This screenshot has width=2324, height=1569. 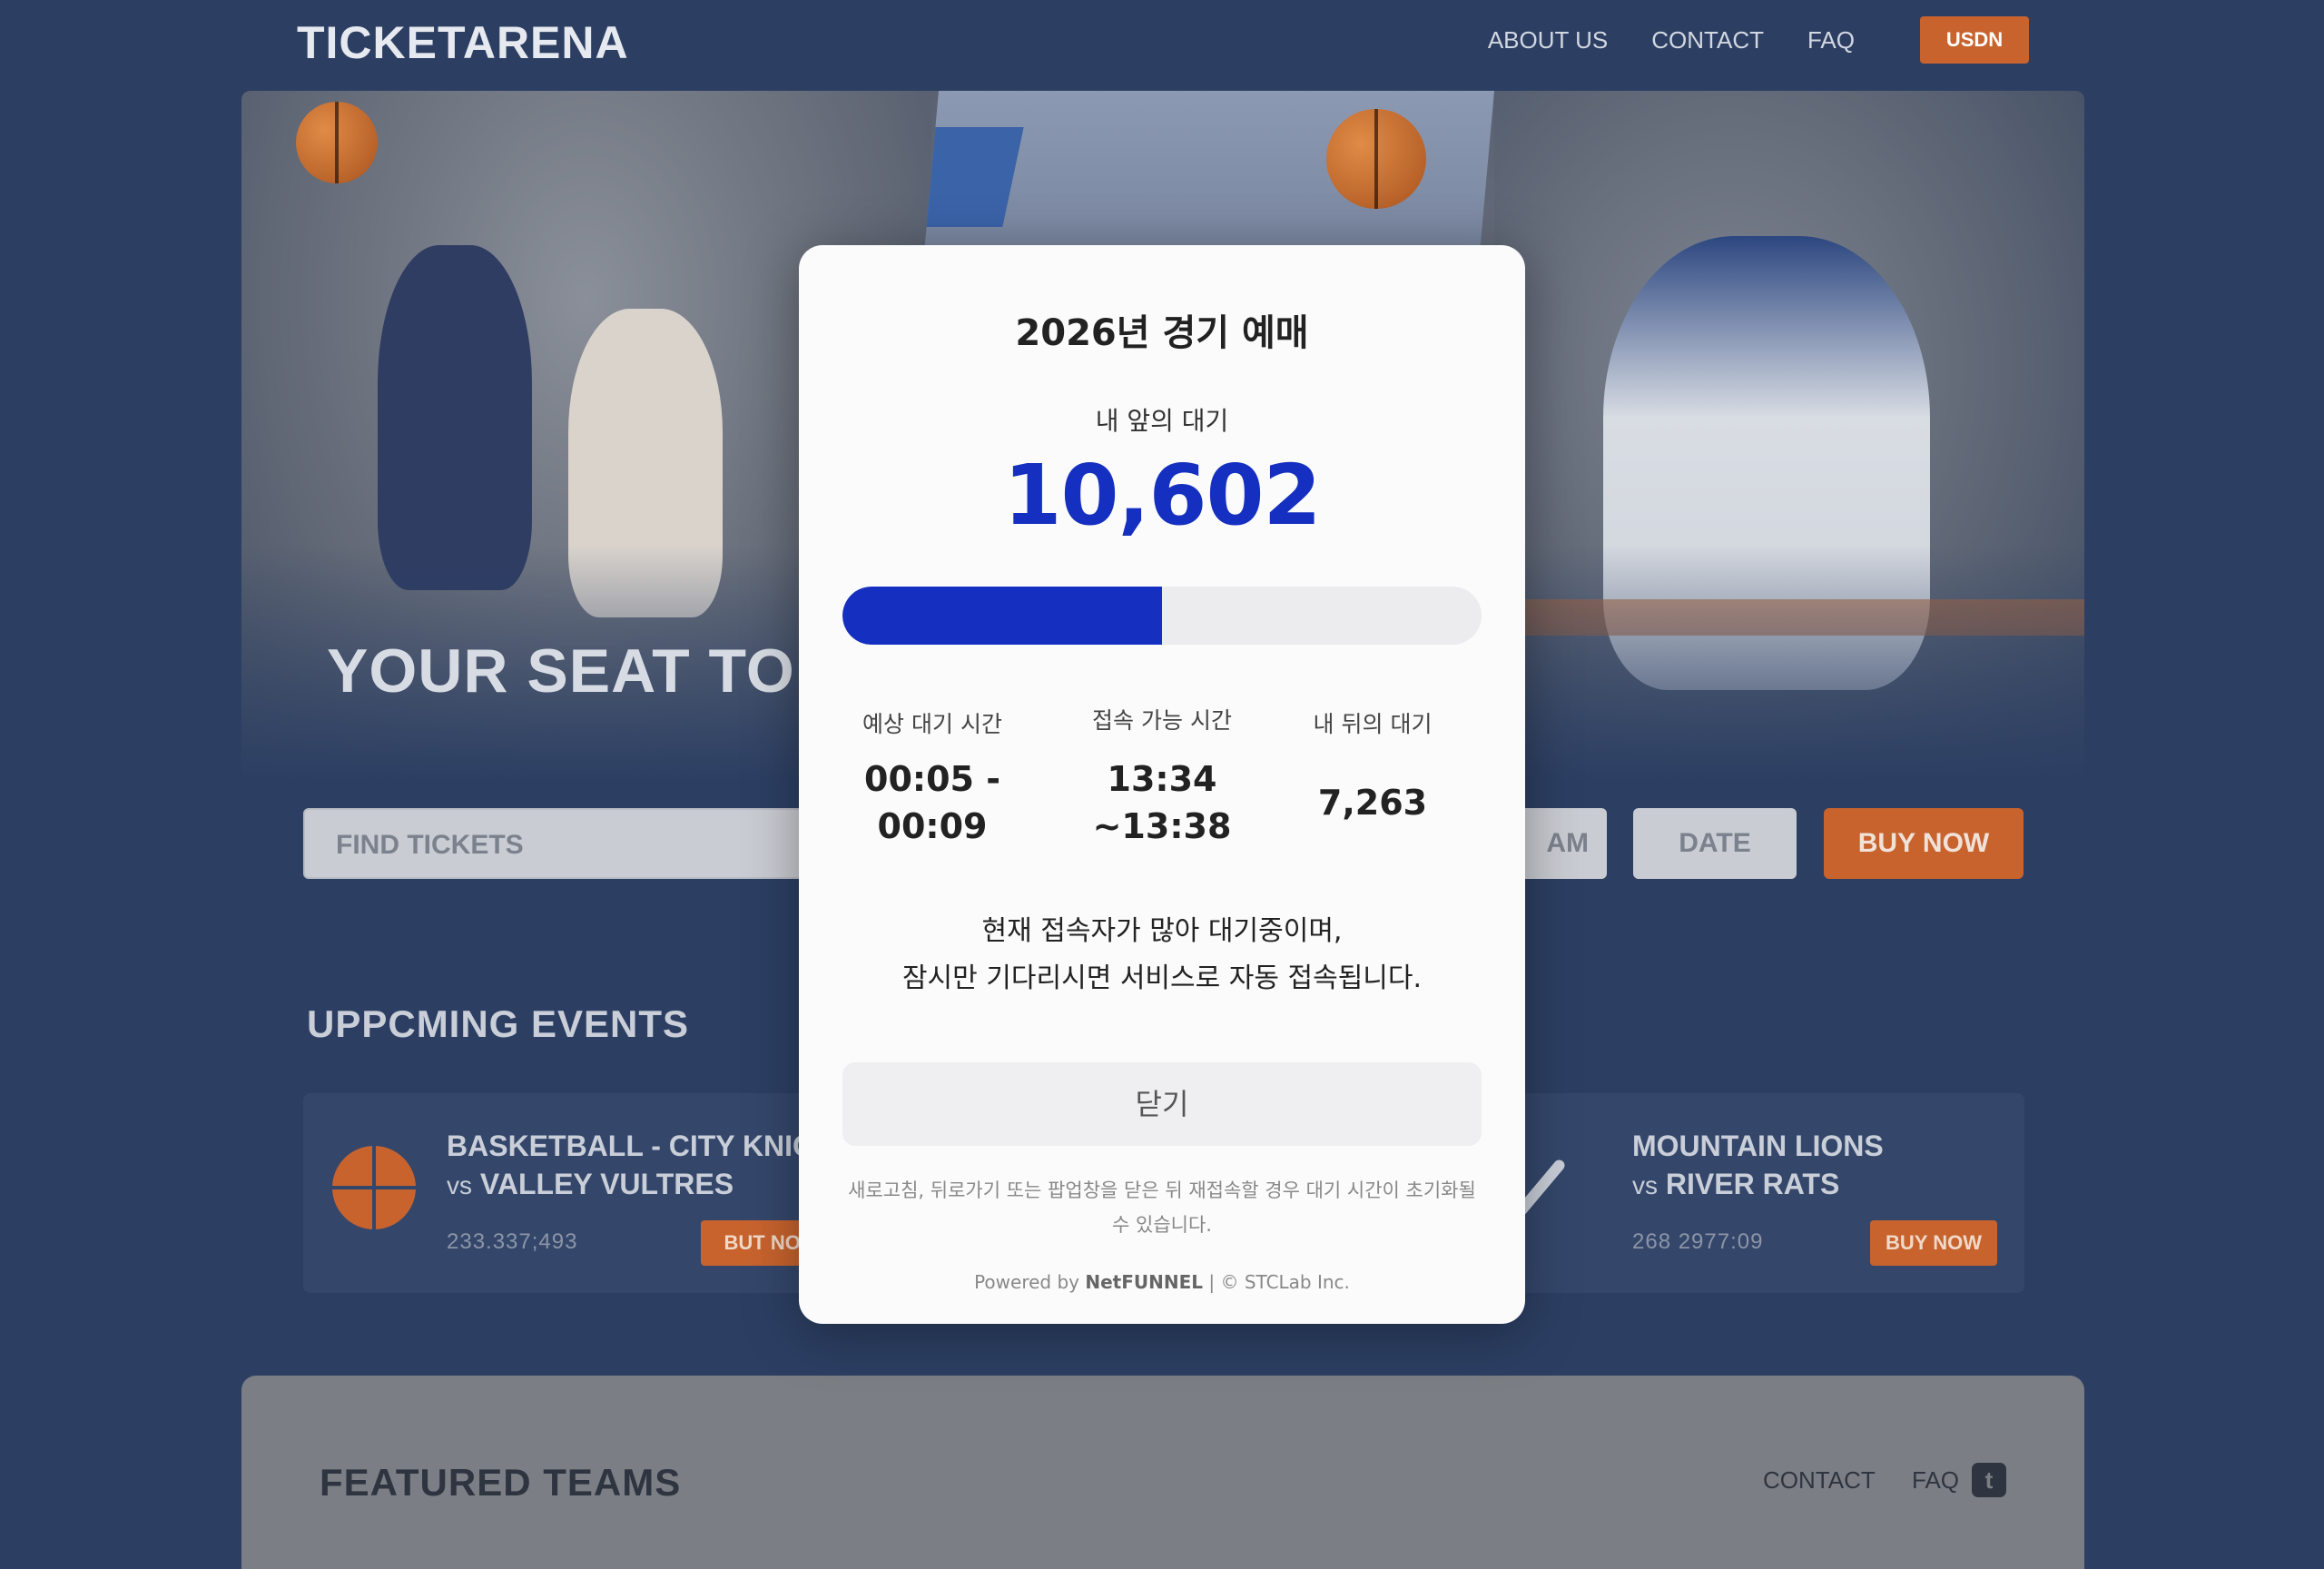 What do you see at coordinates (1698, 1241) in the screenshot?
I see `event-date: 268 2977:09` at bounding box center [1698, 1241].